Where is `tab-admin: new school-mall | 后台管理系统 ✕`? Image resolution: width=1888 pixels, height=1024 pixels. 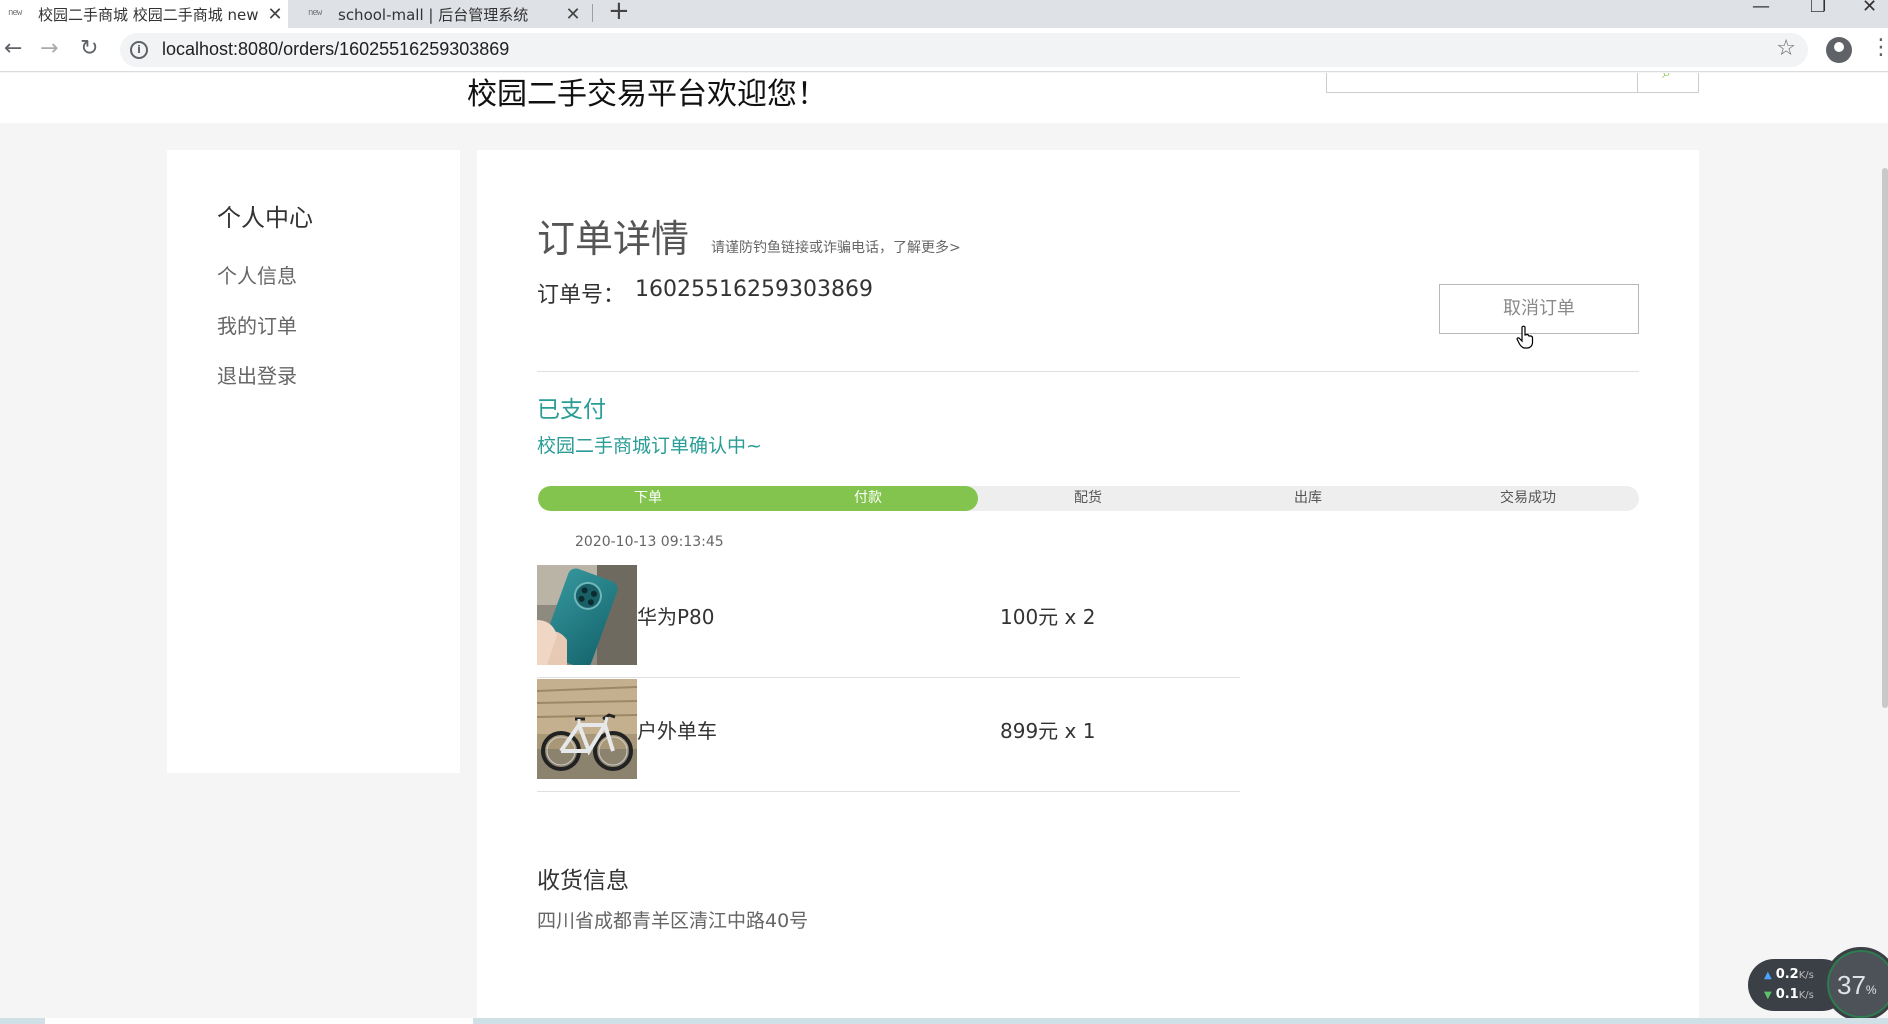
tab-admin: new school-mall | 后台管理系统 ✕ is located at coordinates (441, 14).